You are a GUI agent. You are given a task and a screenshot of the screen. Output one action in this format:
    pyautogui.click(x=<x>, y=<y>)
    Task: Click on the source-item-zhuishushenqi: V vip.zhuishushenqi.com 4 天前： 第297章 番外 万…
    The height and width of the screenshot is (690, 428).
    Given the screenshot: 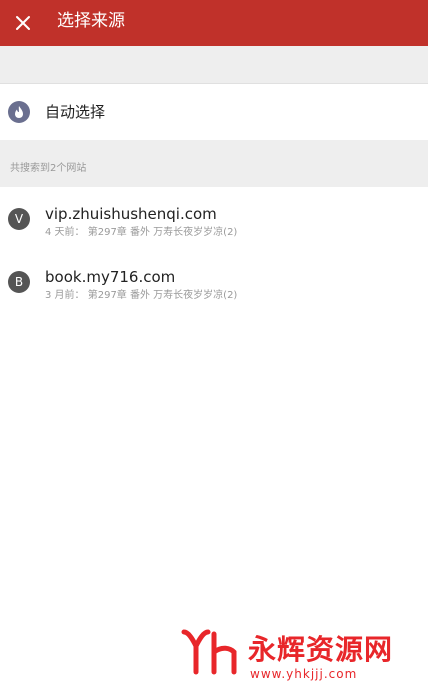 What is the action you would take?
    pyautogui.click(x=214, y=217)
    